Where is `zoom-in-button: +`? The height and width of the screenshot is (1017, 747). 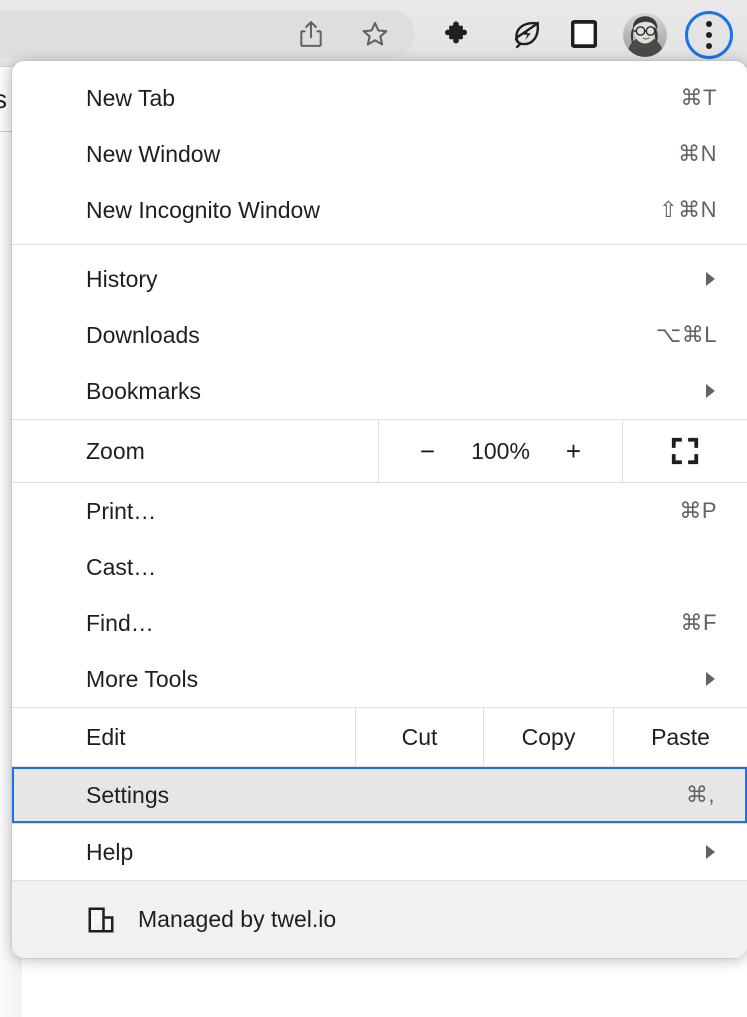 zoom-in-button: + is located at coordinates (574, 451).